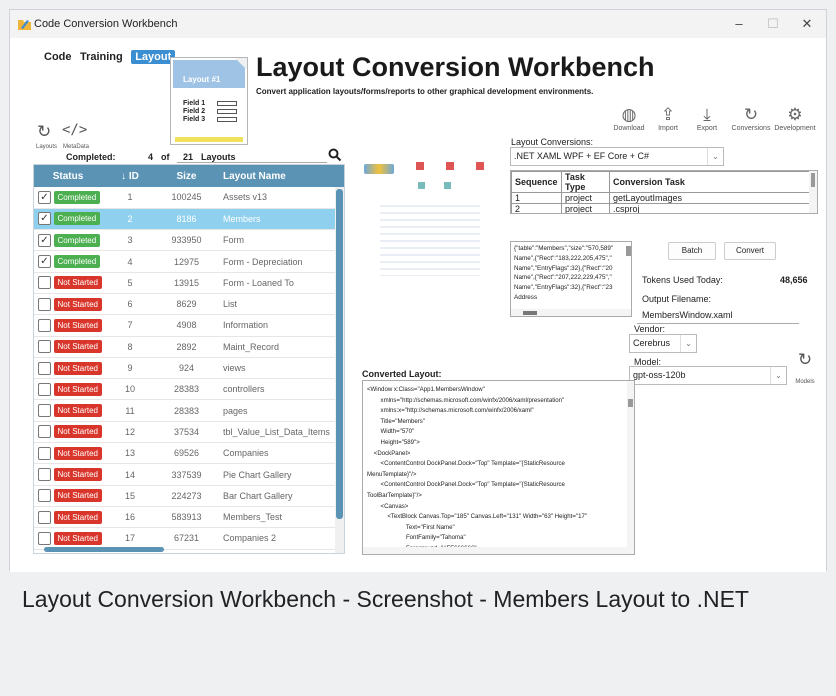  Describe the element at coordinates (189, 325) in the screenshot. I see `table-row: Not Started 7 4908 Information` at that location.